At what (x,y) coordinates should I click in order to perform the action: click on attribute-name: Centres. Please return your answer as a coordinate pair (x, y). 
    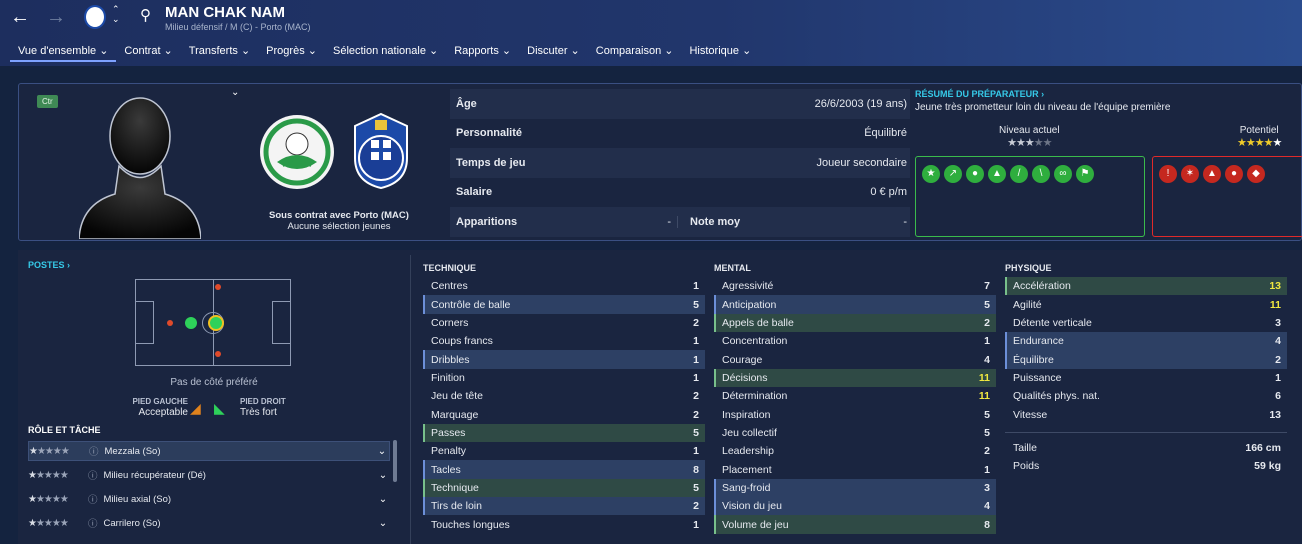
    Looking at the image, I should click on (449, 286).